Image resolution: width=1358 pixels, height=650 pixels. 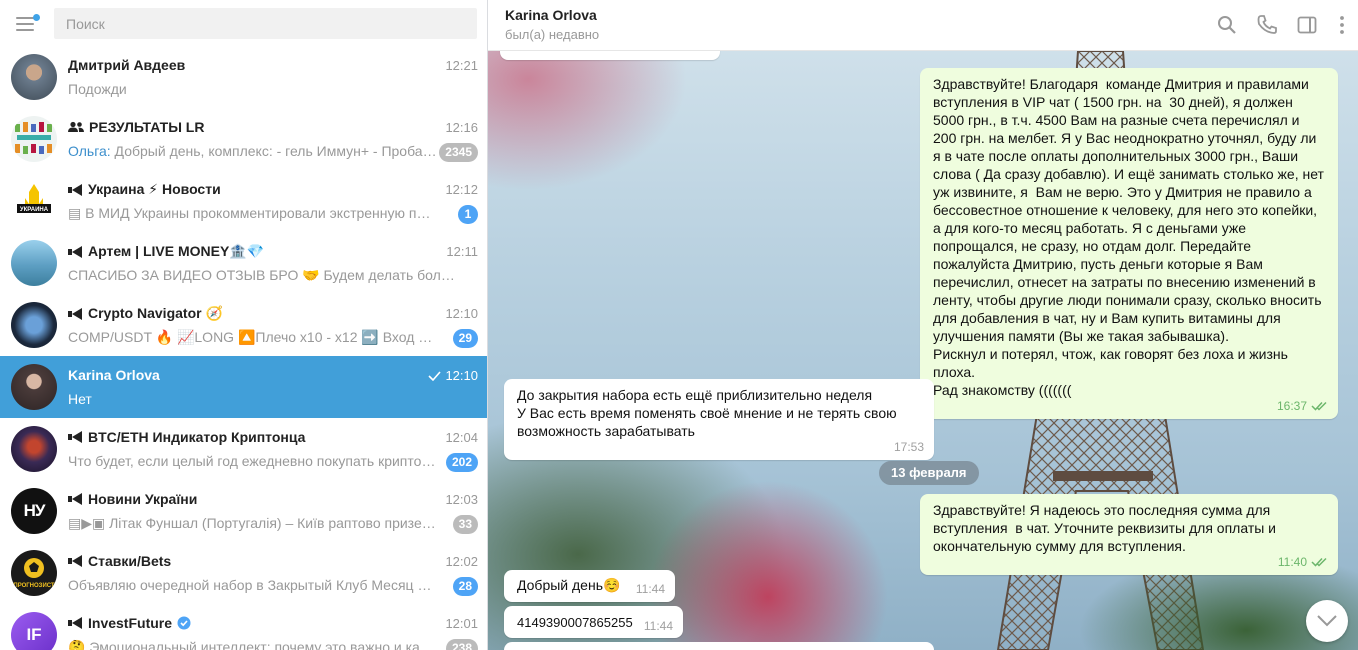 I want to click on chat-name: Ставки/Bets, so click(x=119, y=561).